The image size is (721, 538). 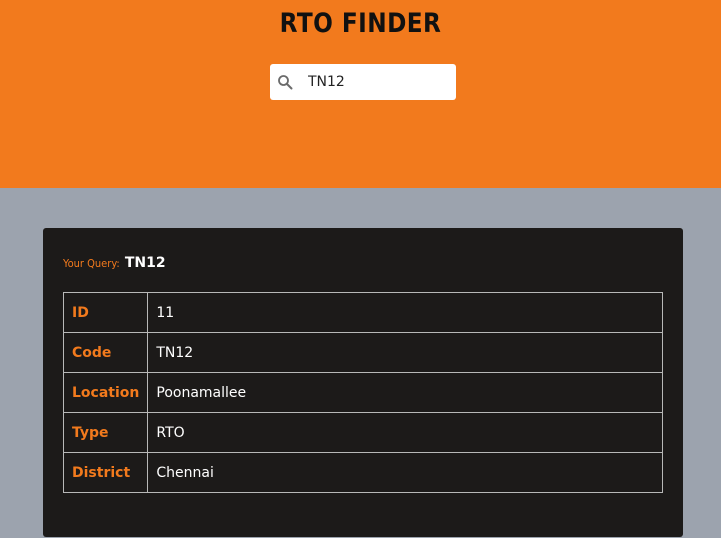 I want to click on search-icon, so click(x=285, y=82).